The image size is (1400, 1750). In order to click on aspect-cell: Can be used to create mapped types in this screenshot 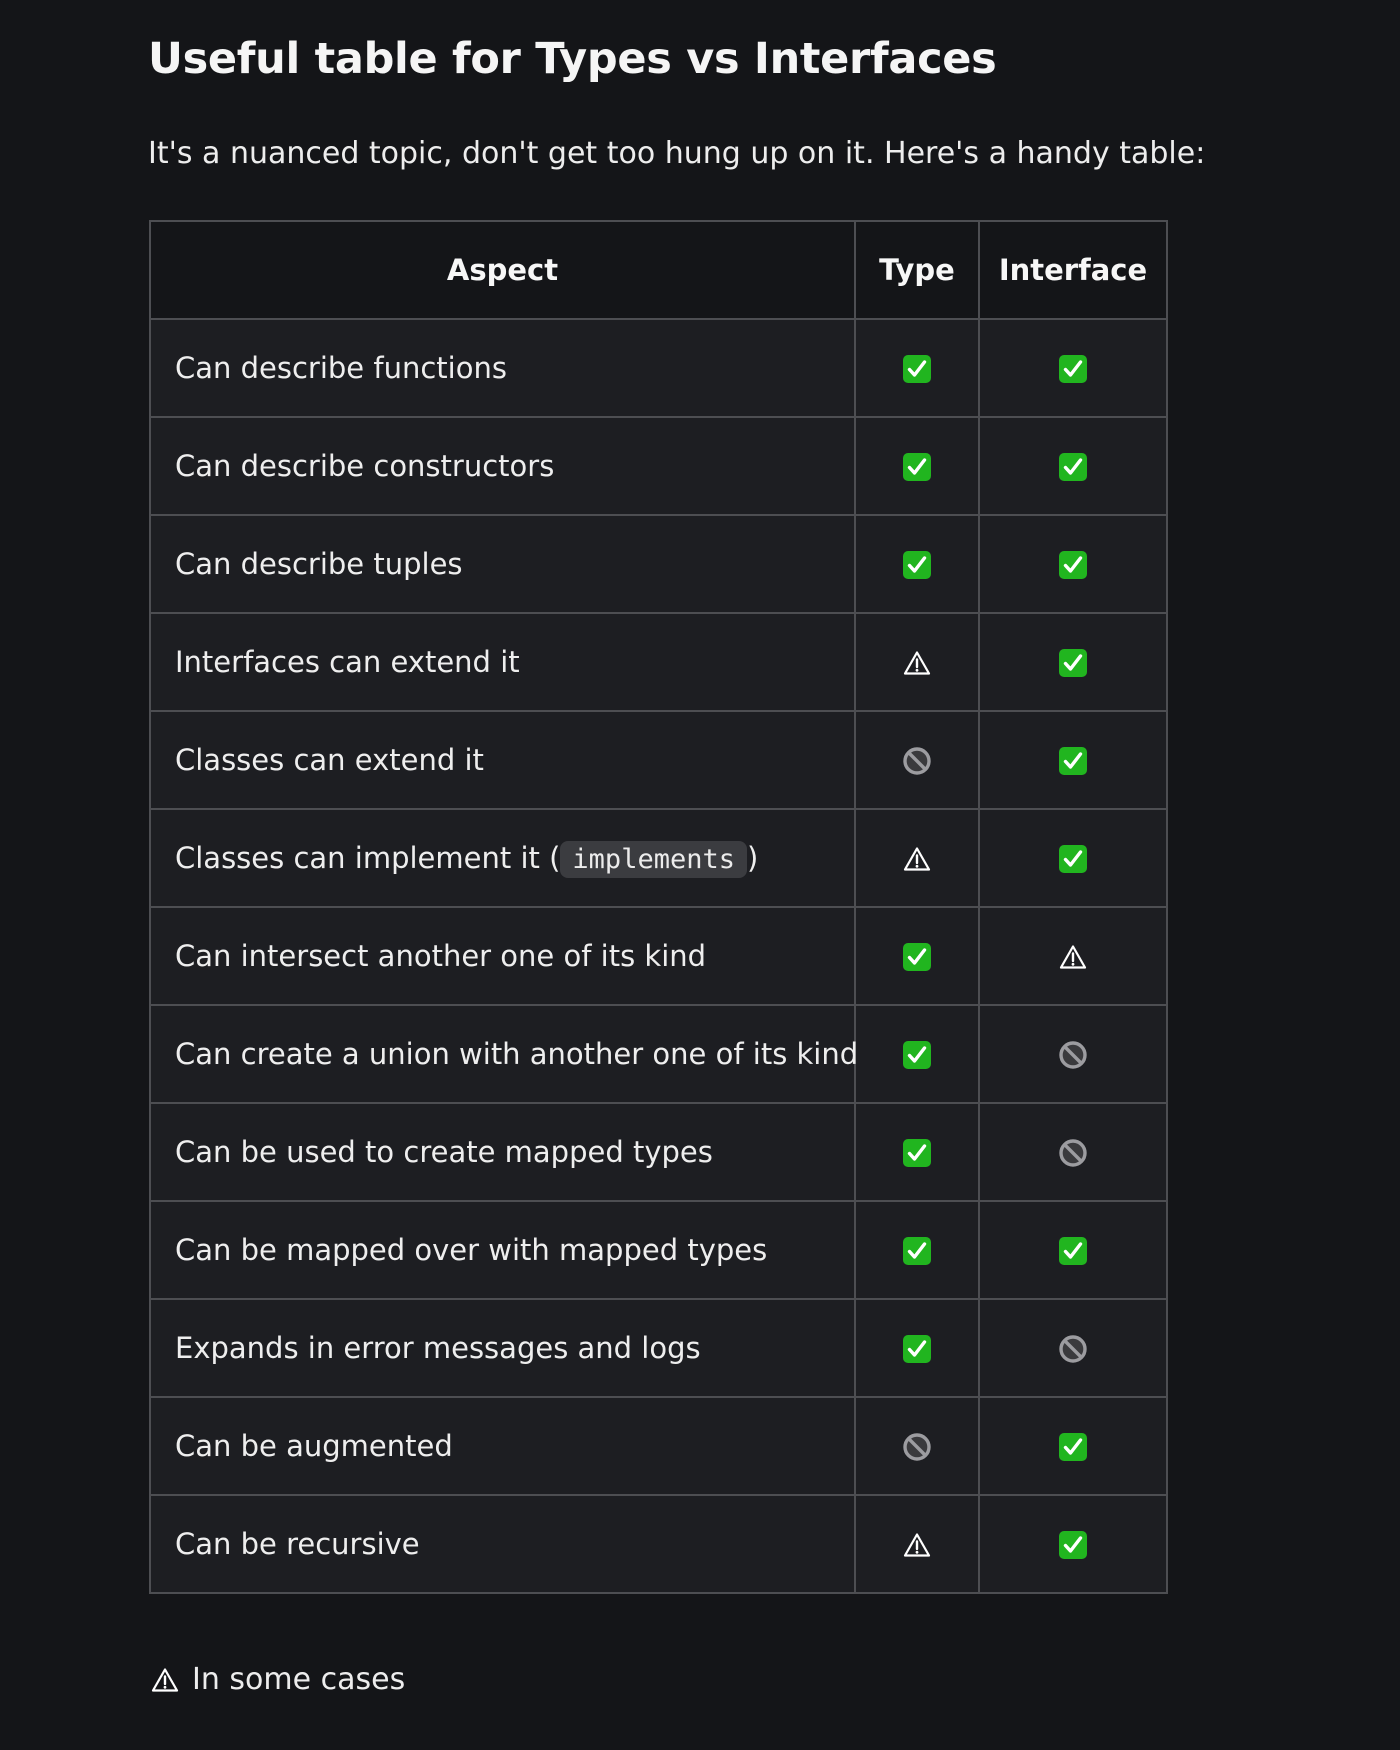, I will do `click(502, 1152)`.